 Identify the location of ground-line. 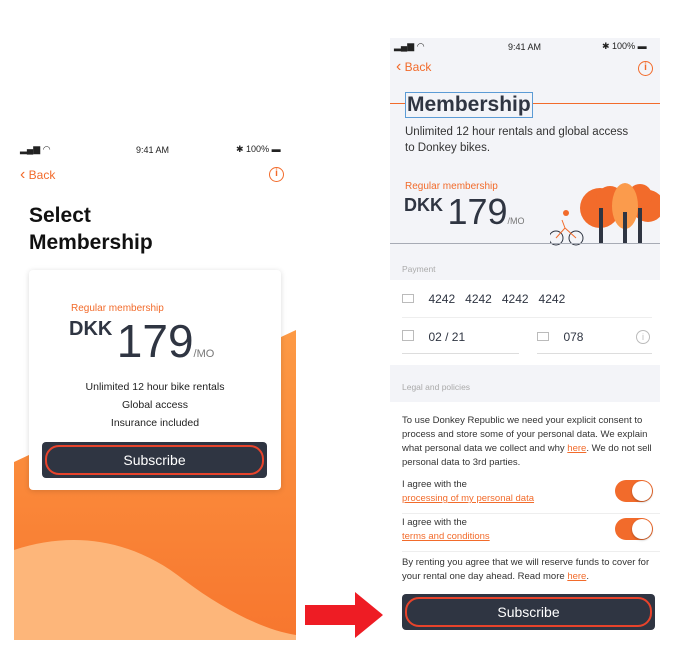
(525, 243).